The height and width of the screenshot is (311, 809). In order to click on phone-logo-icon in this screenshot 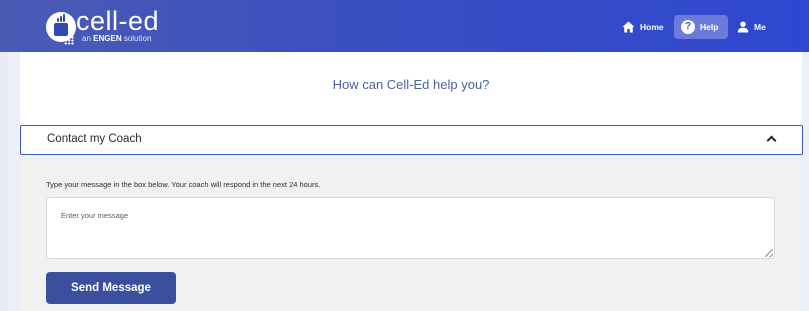, I will do `click(61, 28)`.